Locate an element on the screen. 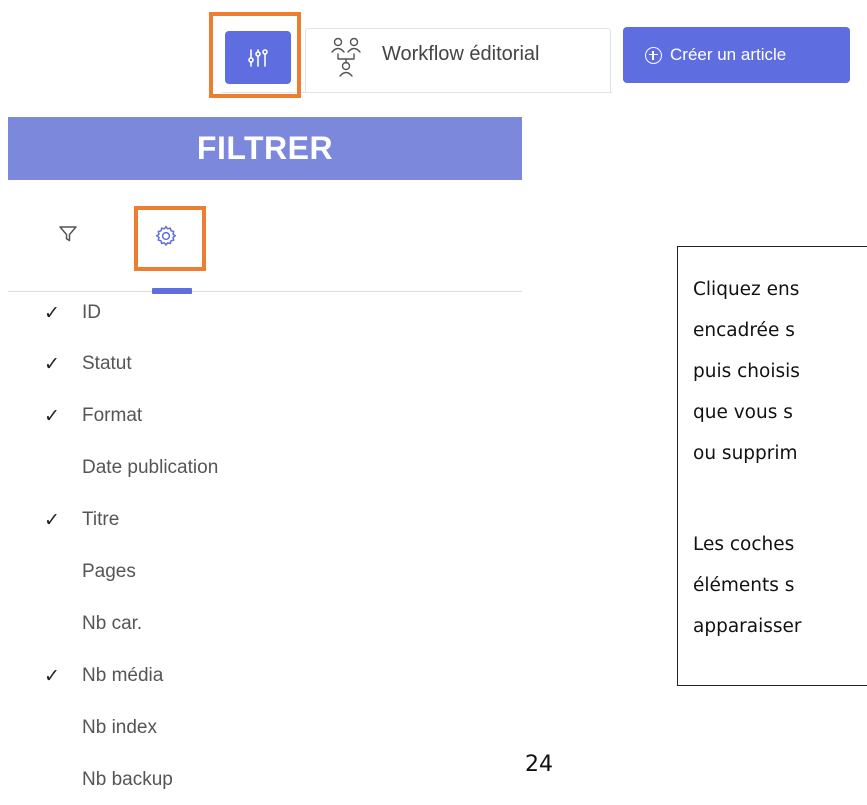  callout-paragraph-2: Les coches éléments s apparaisser is located at coordinates (747, 585).